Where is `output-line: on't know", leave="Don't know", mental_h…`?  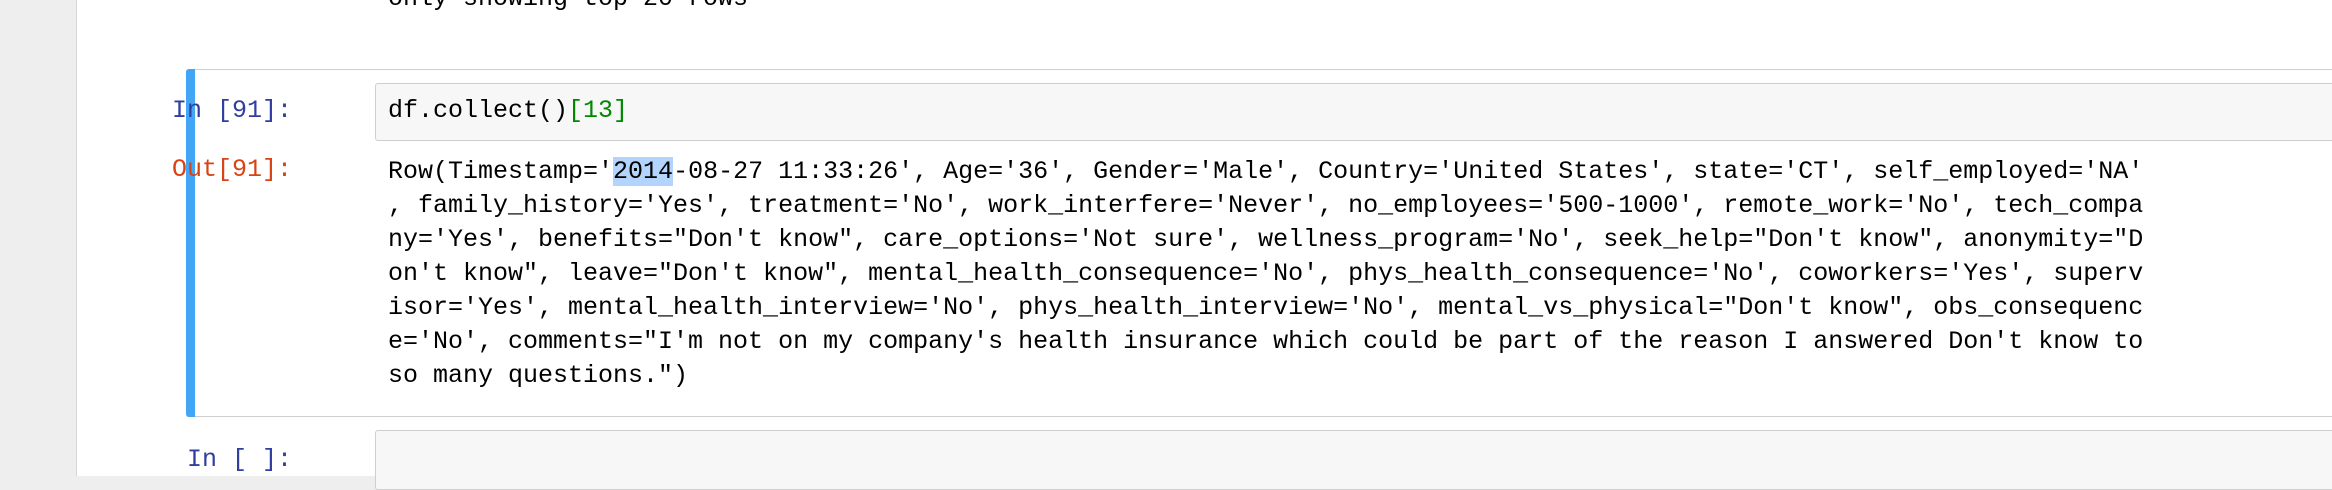
output-line: on't know", leave="Don't know", mental_h… is located at coordinates (1266, 273).